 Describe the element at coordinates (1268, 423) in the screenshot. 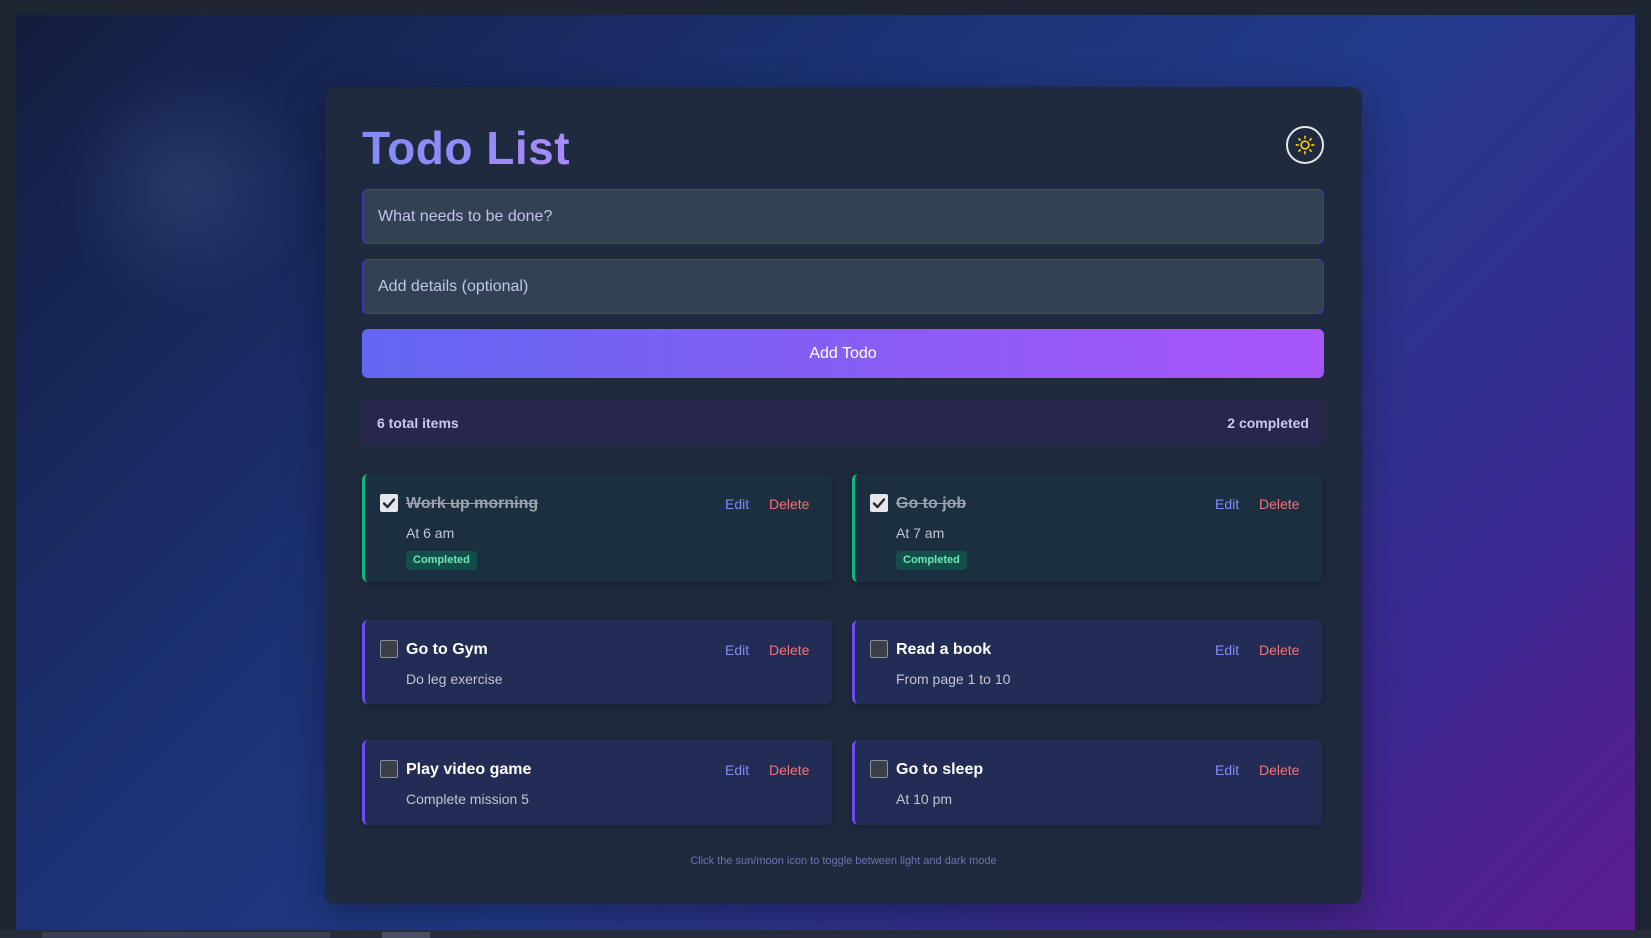

I see `completed-items-count: 2 completed` at that location.